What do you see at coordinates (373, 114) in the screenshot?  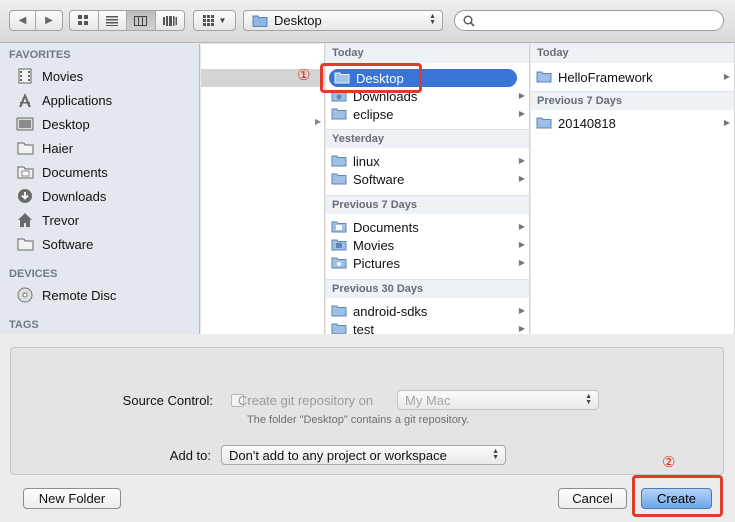 I see `list-item-label: eclipse` at bounding box center [373, 114].